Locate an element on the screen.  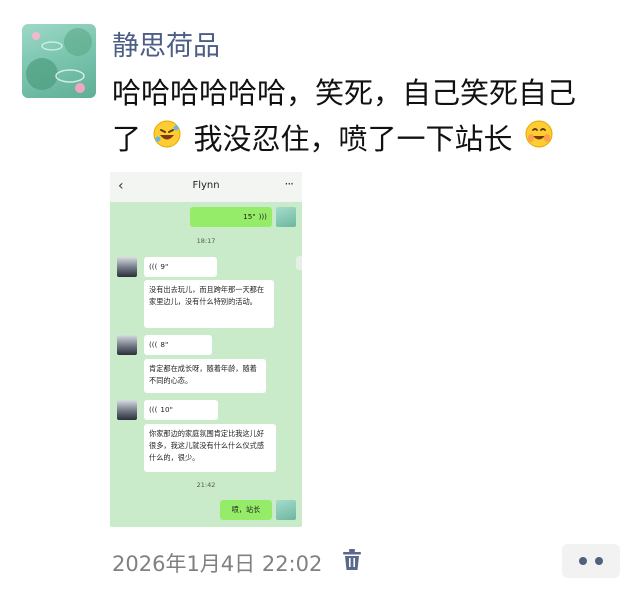
voice-message: ((( 9" is located at coordinates (180, 267).